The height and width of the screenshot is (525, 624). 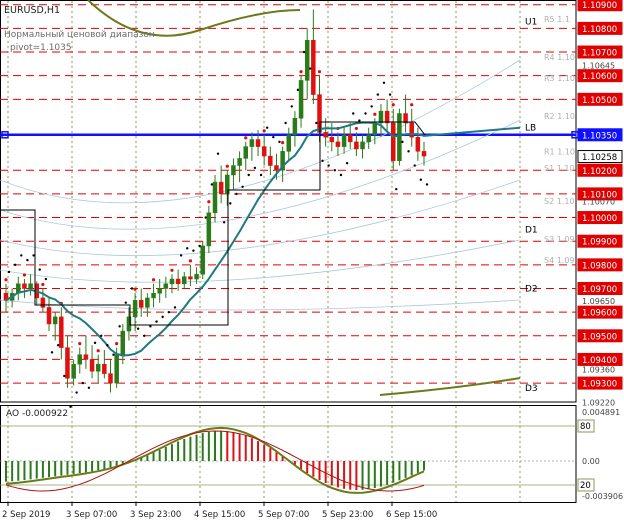 What do you see at coordinates (598, 301) in the screenshot?
I see `price-tick-label: 1.09650` at bounding box center [598, 301].